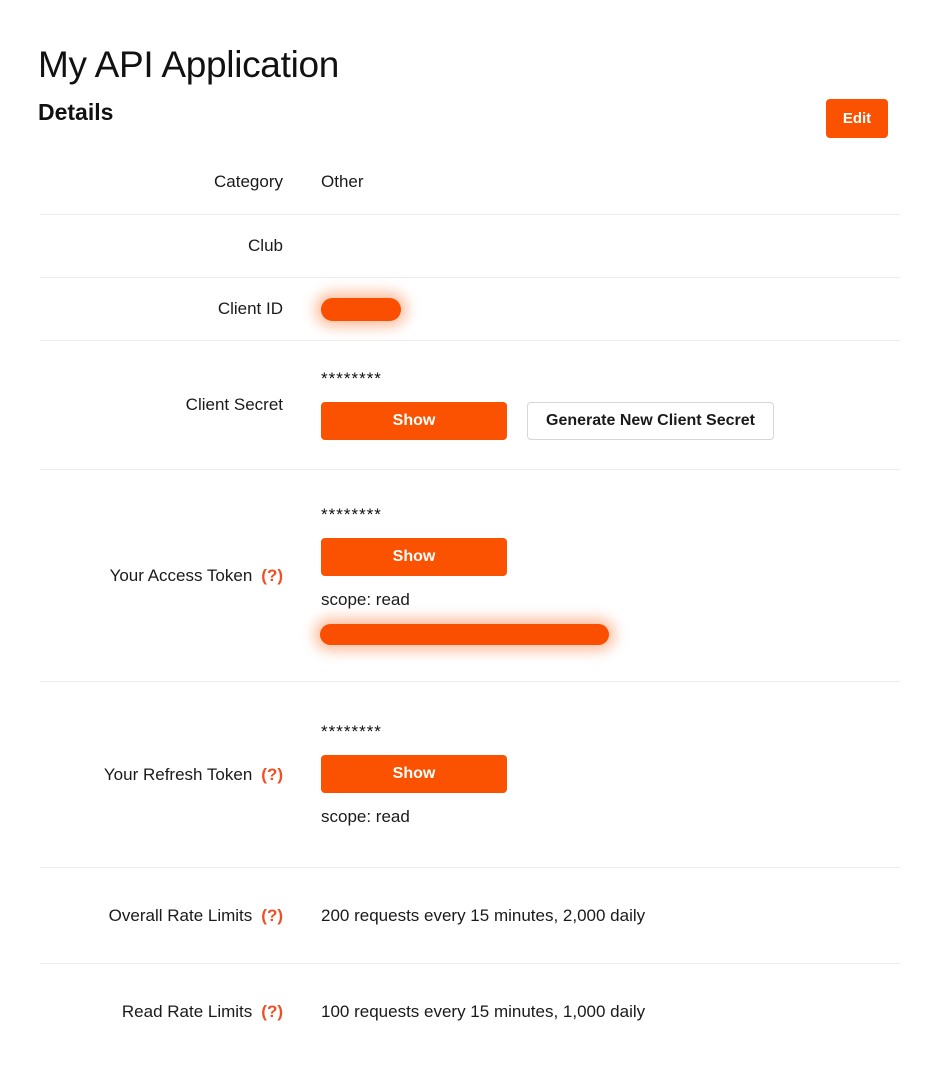 This screenshot has width=930, height=1071. Describe the element at coordinates (857, 118) in the screenshot. I see `edit-button: Edit` at that location.